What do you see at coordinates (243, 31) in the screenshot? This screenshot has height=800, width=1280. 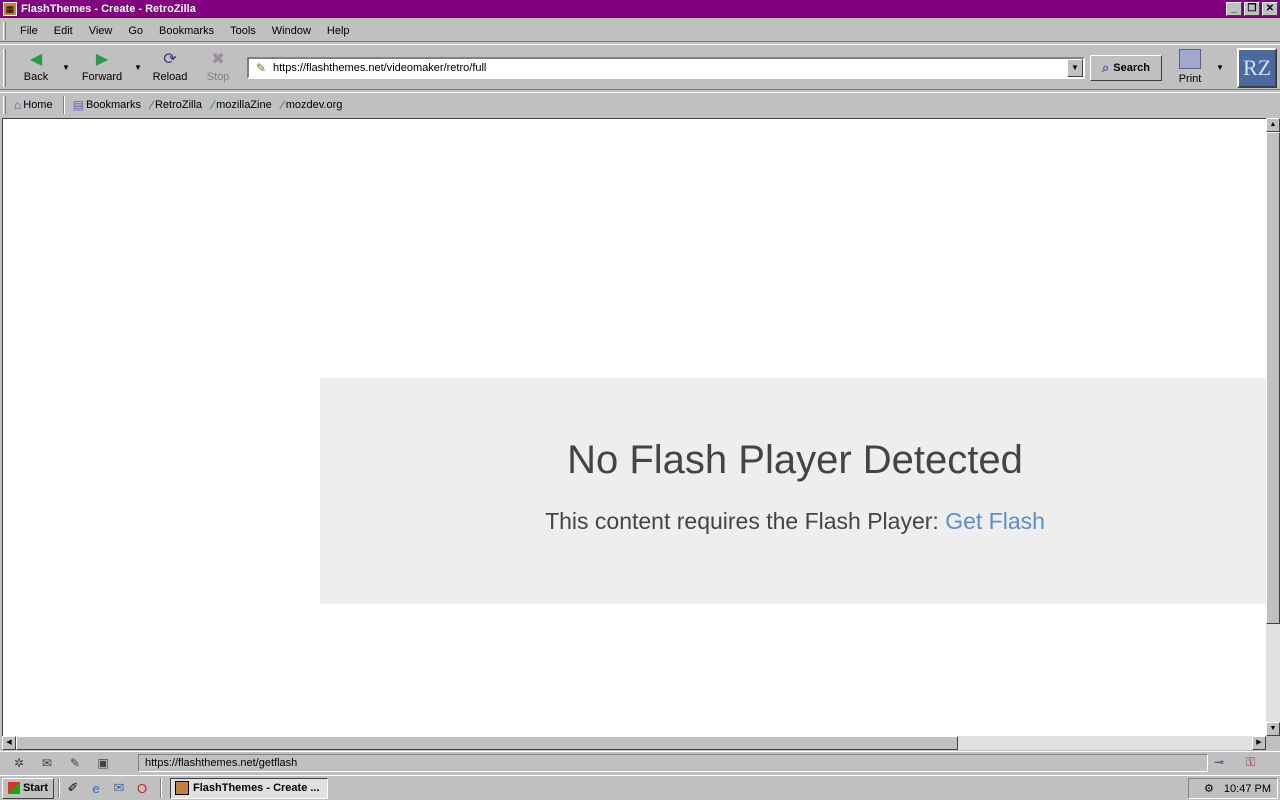 I see `menu-tools: Tools` at bounding box center [243, 31].